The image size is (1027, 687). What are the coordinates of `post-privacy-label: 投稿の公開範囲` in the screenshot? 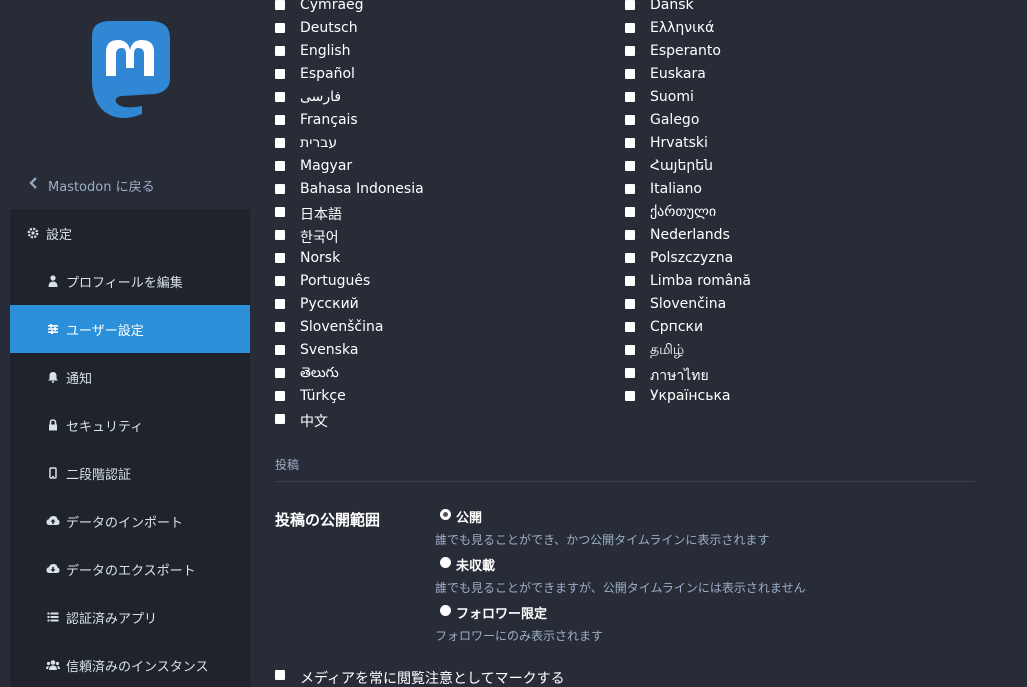 It's located at (328, 520).